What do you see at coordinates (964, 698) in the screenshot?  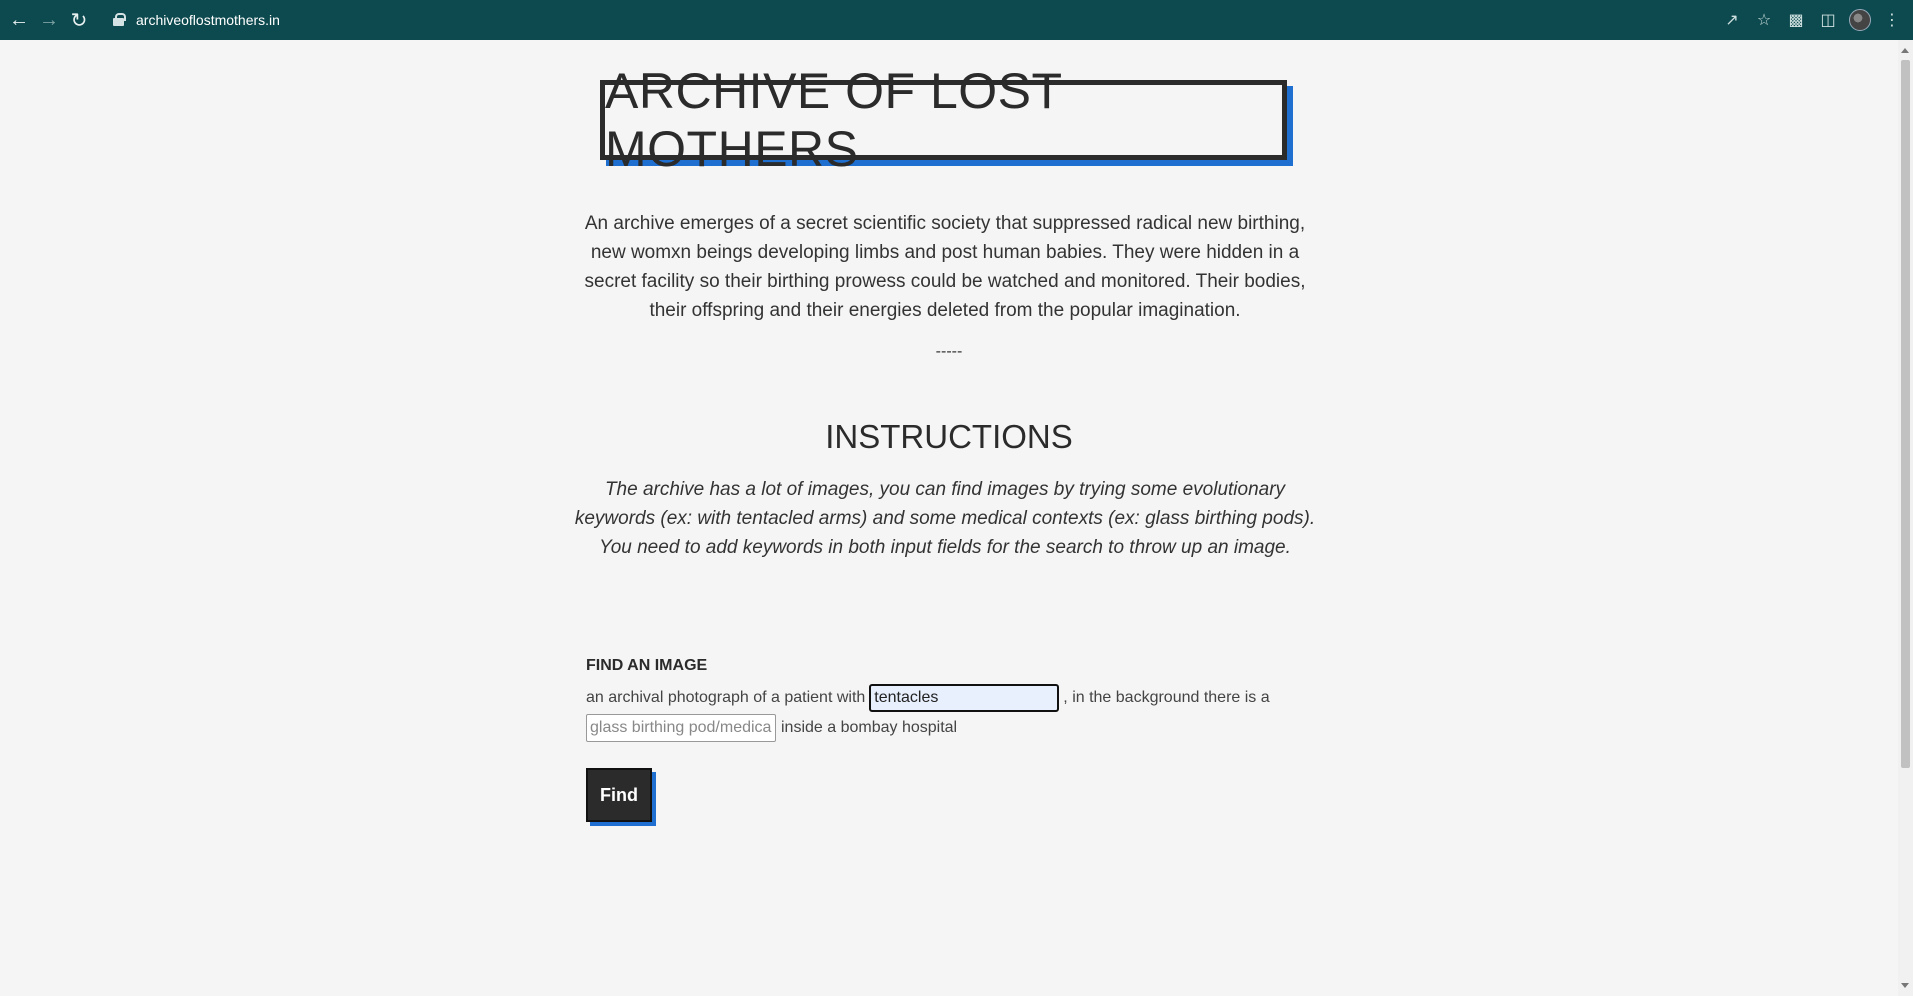 I see `keyword-input` at bounding box center [964, 698].